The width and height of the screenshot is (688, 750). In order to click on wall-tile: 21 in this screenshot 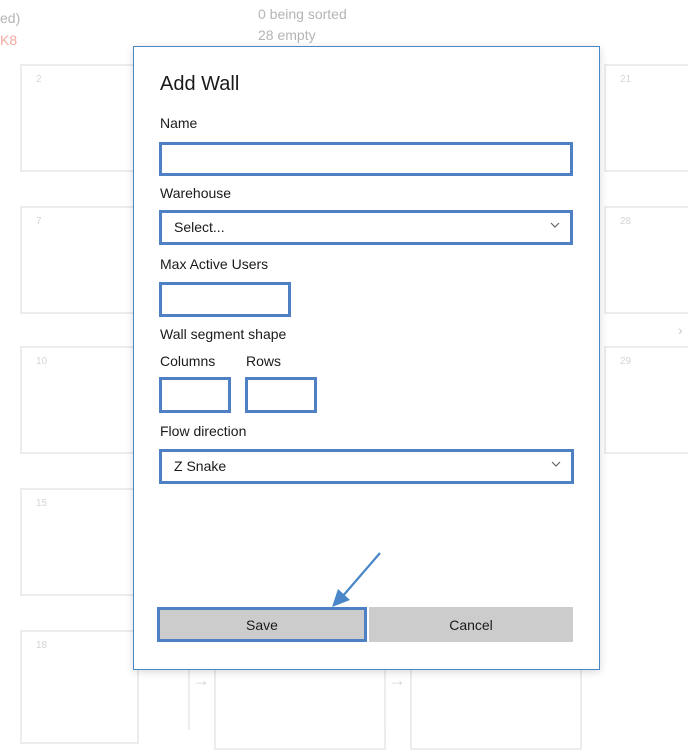, I will do `click(646, 118)`.